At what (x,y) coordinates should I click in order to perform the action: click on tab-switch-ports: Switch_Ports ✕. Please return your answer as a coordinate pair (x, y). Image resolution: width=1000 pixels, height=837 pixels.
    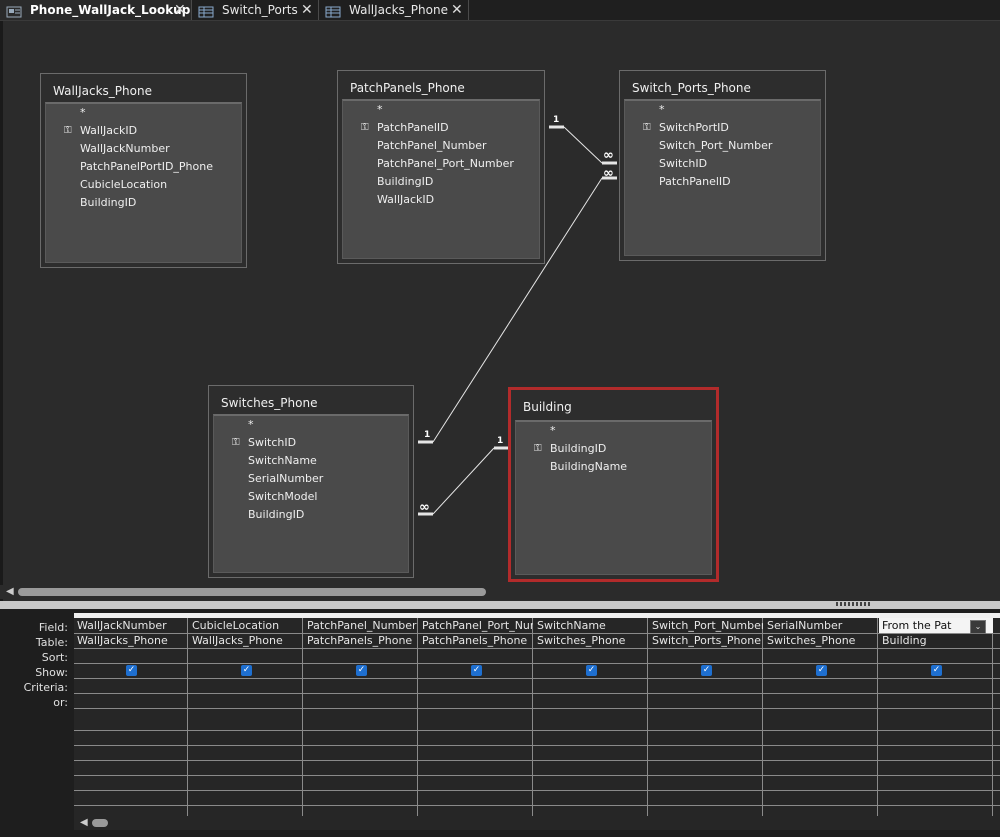
    Looking at the image, I should click on (255, 10).